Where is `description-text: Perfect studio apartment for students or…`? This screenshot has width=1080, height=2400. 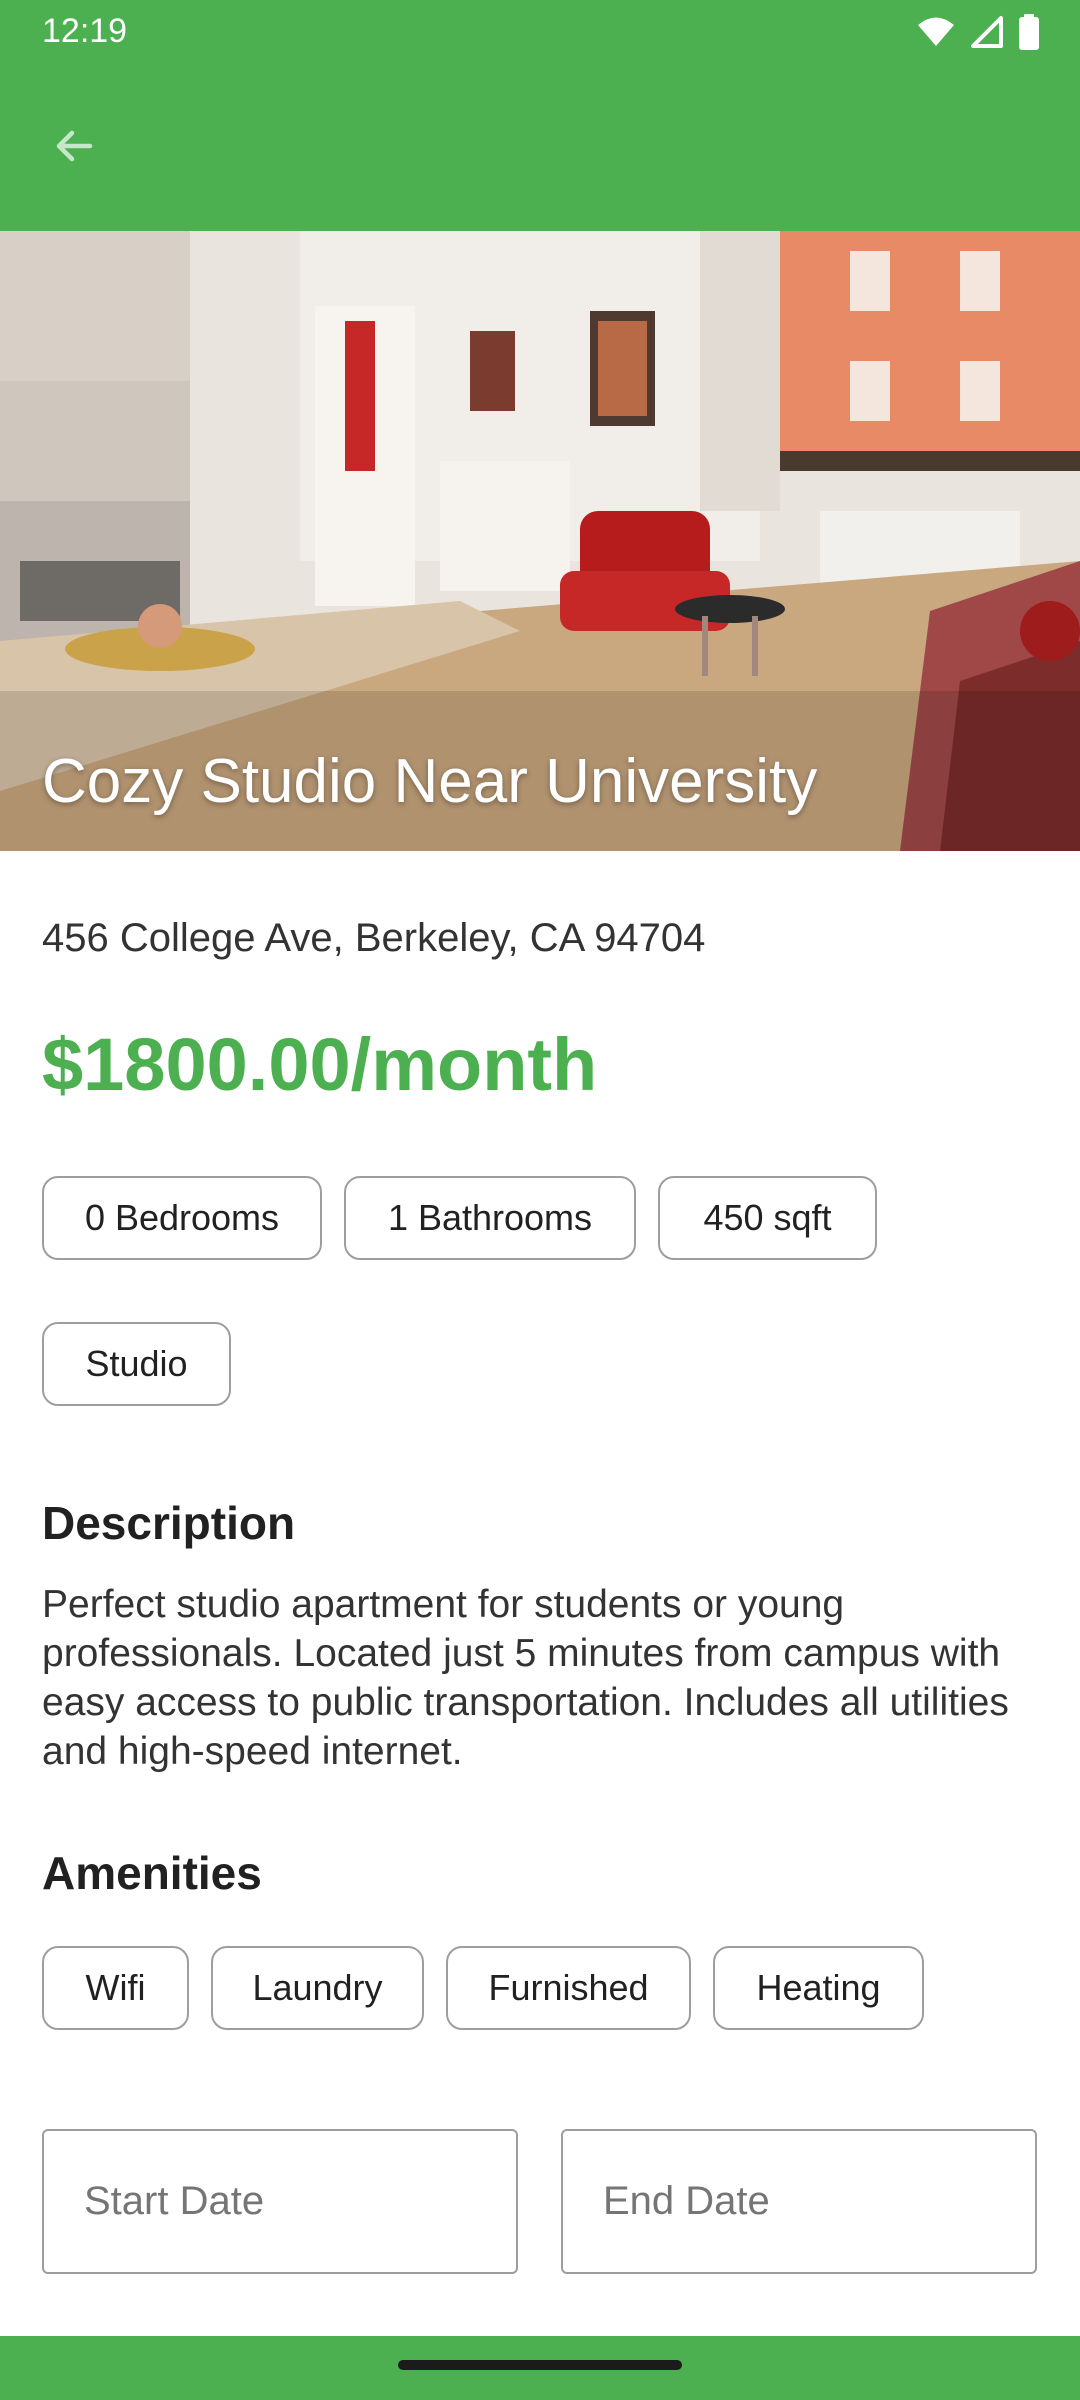 description-text: Perfect studio apartment for students or… is located at coordinates (525, 1678).